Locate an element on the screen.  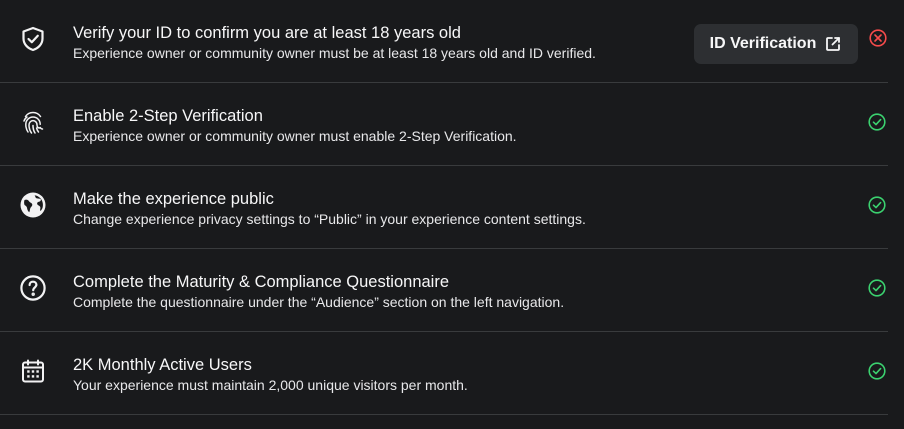
external-link-icon is located at coordinates (833, 44).